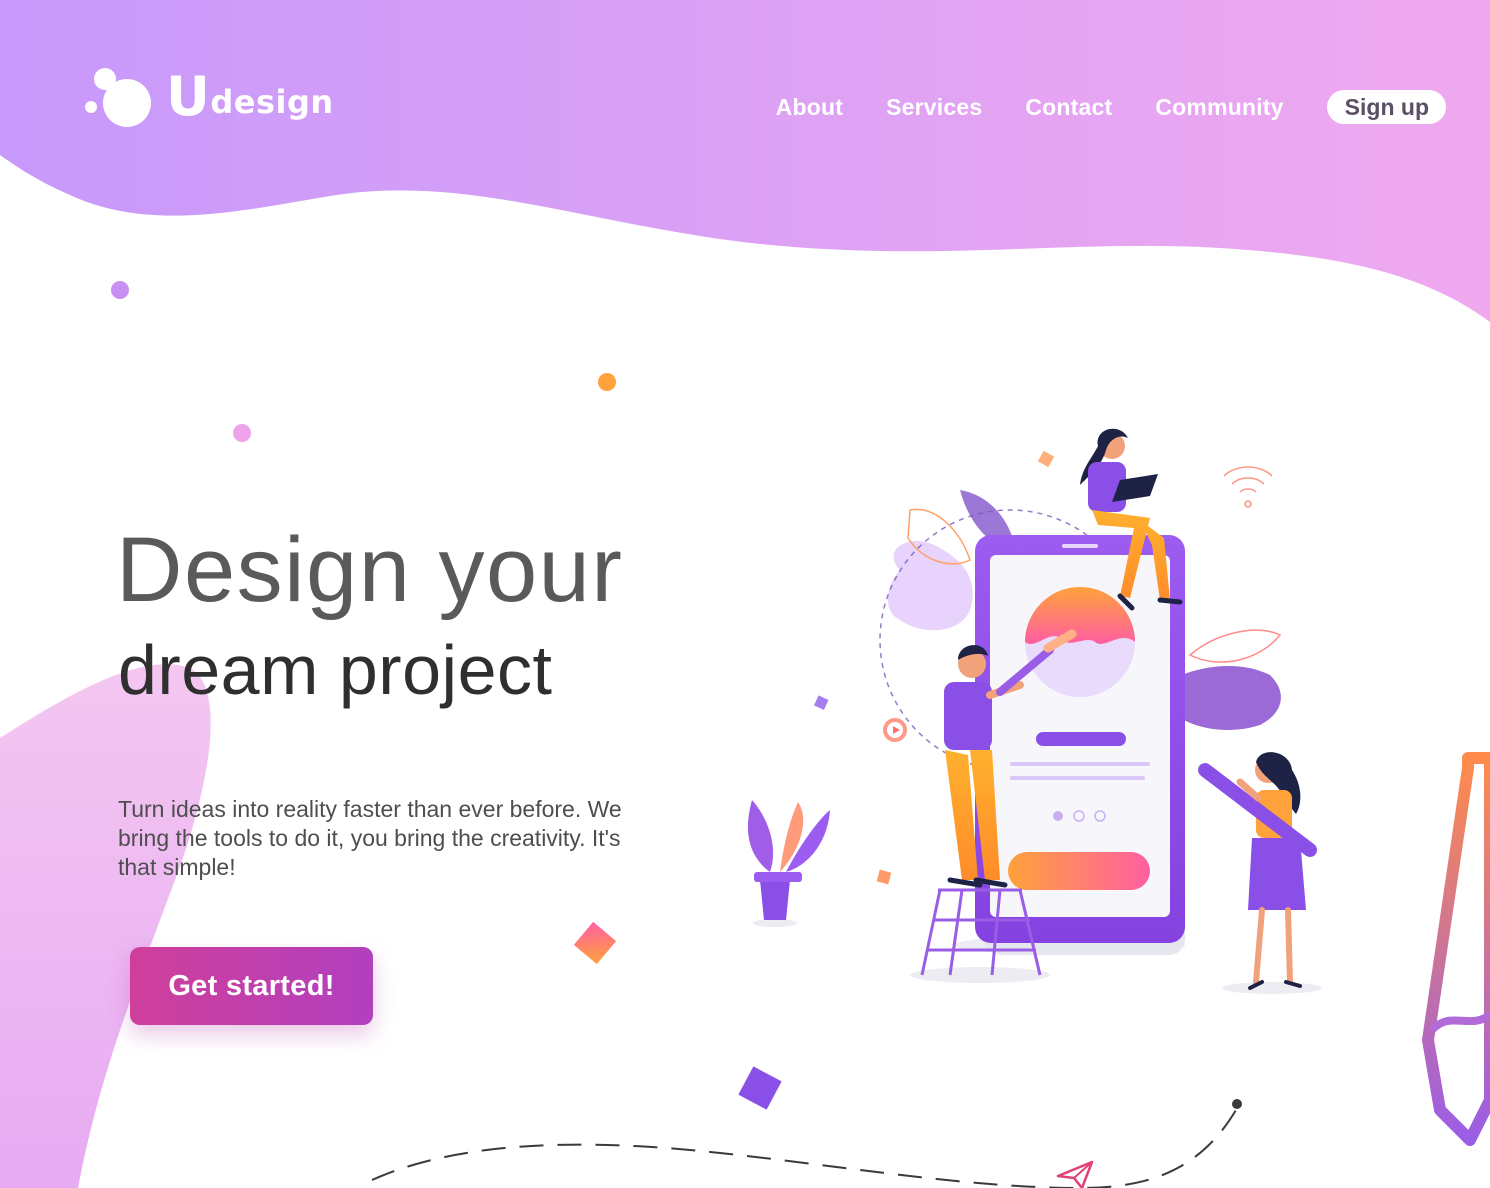 The image size is (1490, 1188). What do you see at coordinates (1248, 487) in the screenshot?
I see `wifi-icon` at bounding box center [1248, 487].